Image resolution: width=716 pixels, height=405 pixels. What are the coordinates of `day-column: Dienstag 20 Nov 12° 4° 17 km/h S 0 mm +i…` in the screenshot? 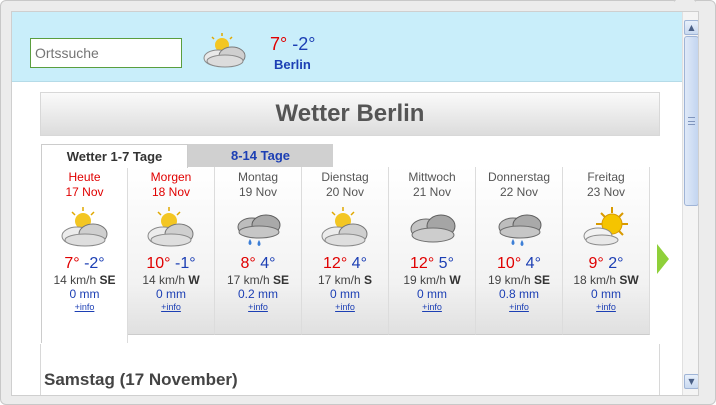 It's located at (345, 251).